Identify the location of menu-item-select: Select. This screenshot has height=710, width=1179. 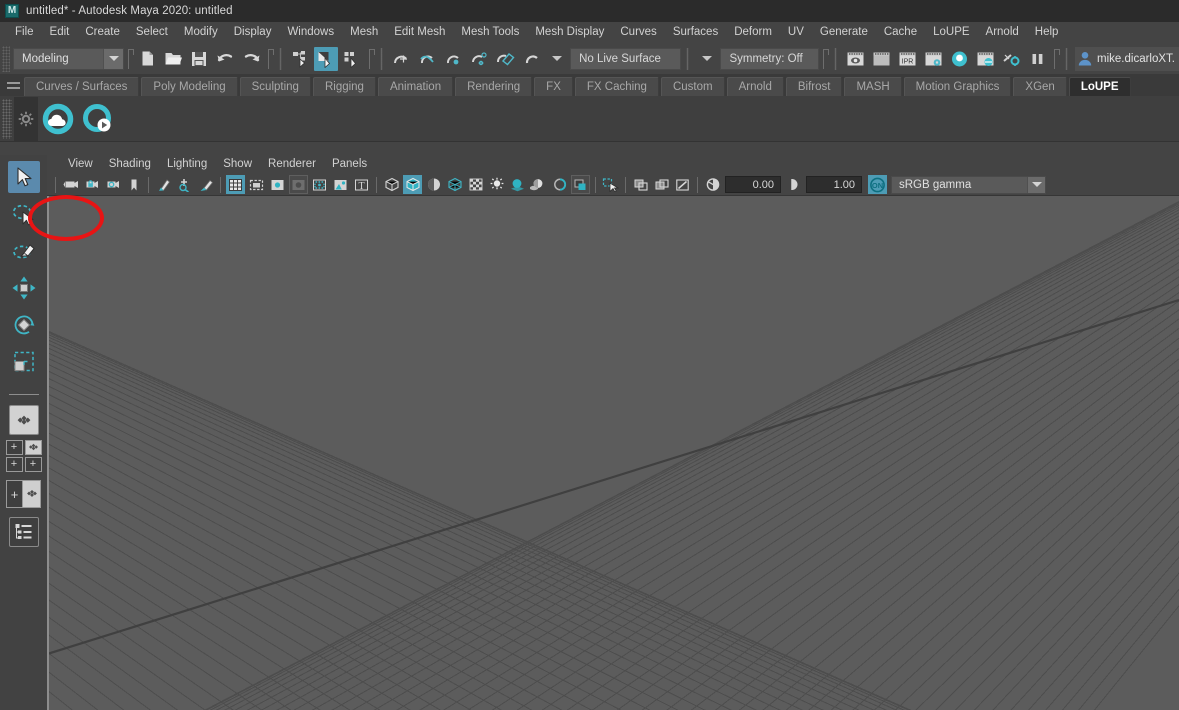
(152, 32).